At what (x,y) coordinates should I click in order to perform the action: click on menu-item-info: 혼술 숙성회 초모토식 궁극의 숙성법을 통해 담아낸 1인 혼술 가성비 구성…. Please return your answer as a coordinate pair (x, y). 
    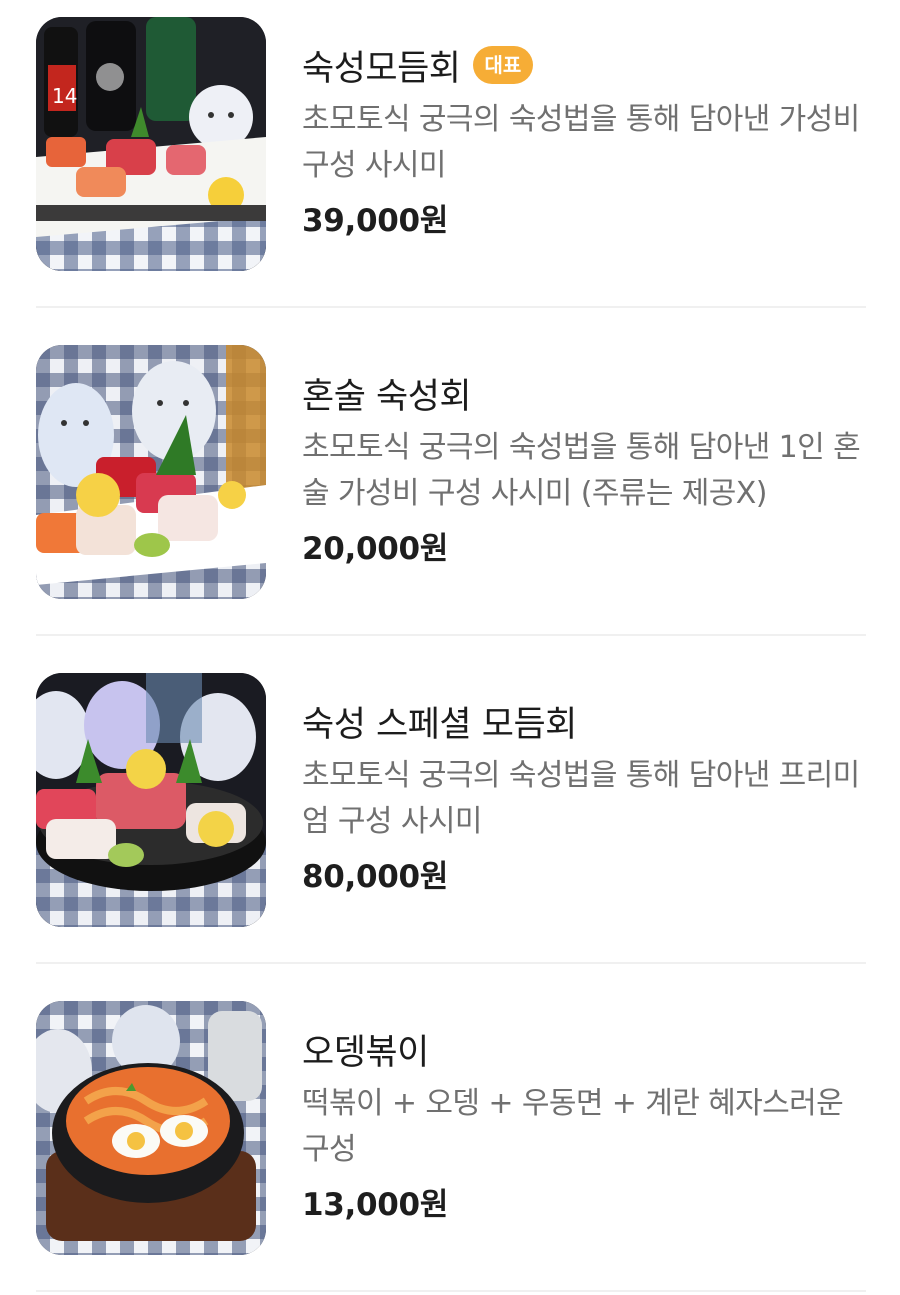
    Looking at the image, I should click on (582, 473).